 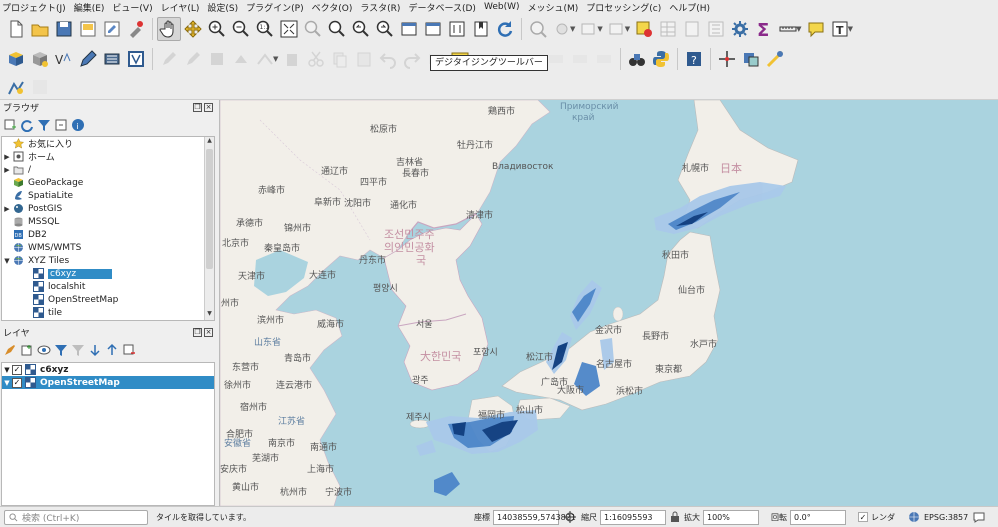 I want to click on magnifier-field: 100%, so click(x=731, y=517).